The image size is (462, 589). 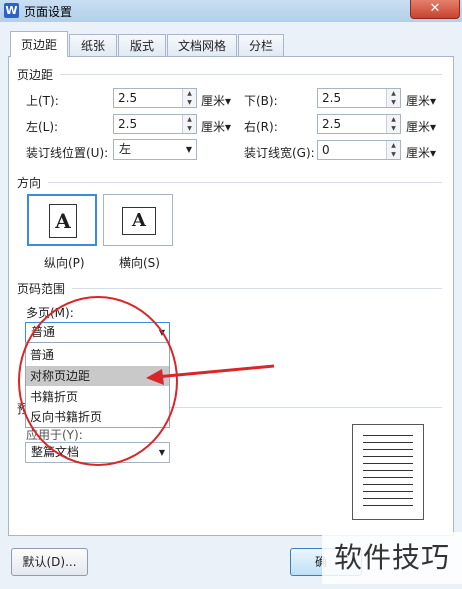 I want to click on portrait-option: A, so click(x=62, y=220).